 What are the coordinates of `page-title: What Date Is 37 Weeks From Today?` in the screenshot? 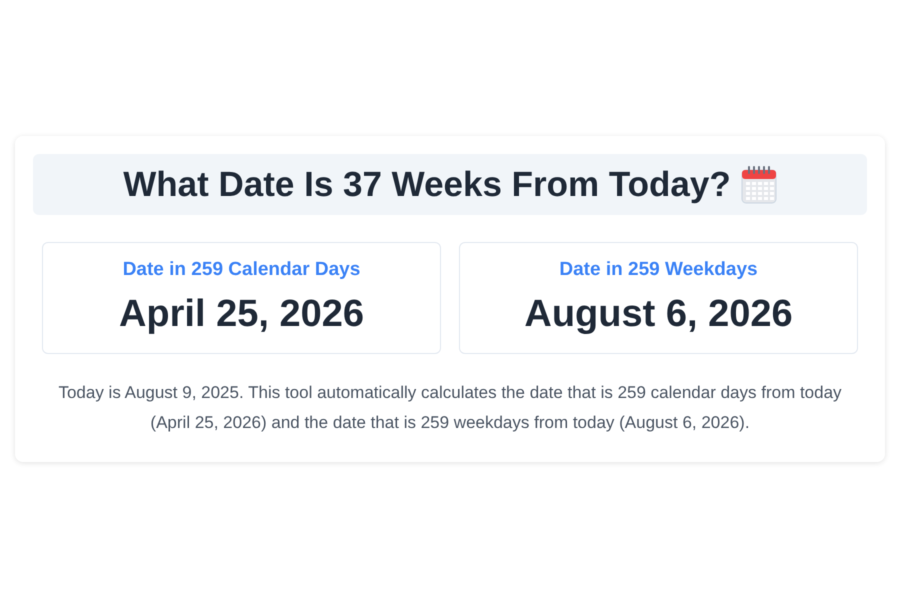 It's located at (427, 184).